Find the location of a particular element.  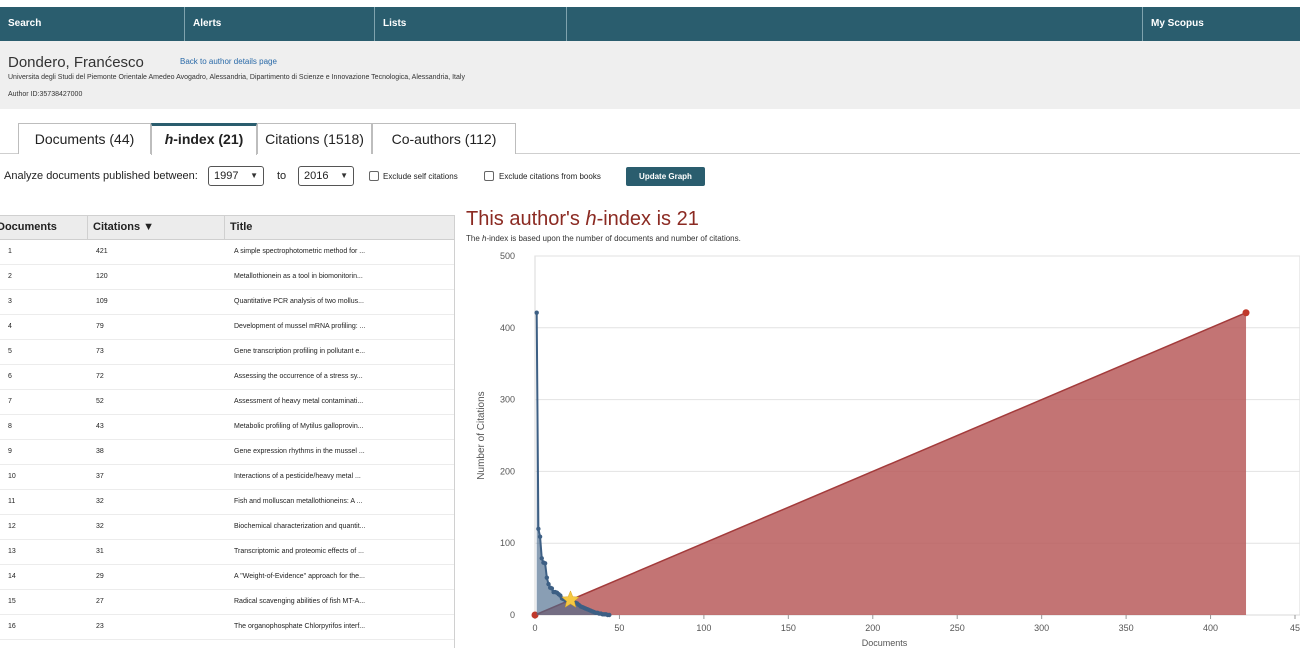

top-navigation: Search Alerts Lists My Scopus is located at coordinates (650, 24).